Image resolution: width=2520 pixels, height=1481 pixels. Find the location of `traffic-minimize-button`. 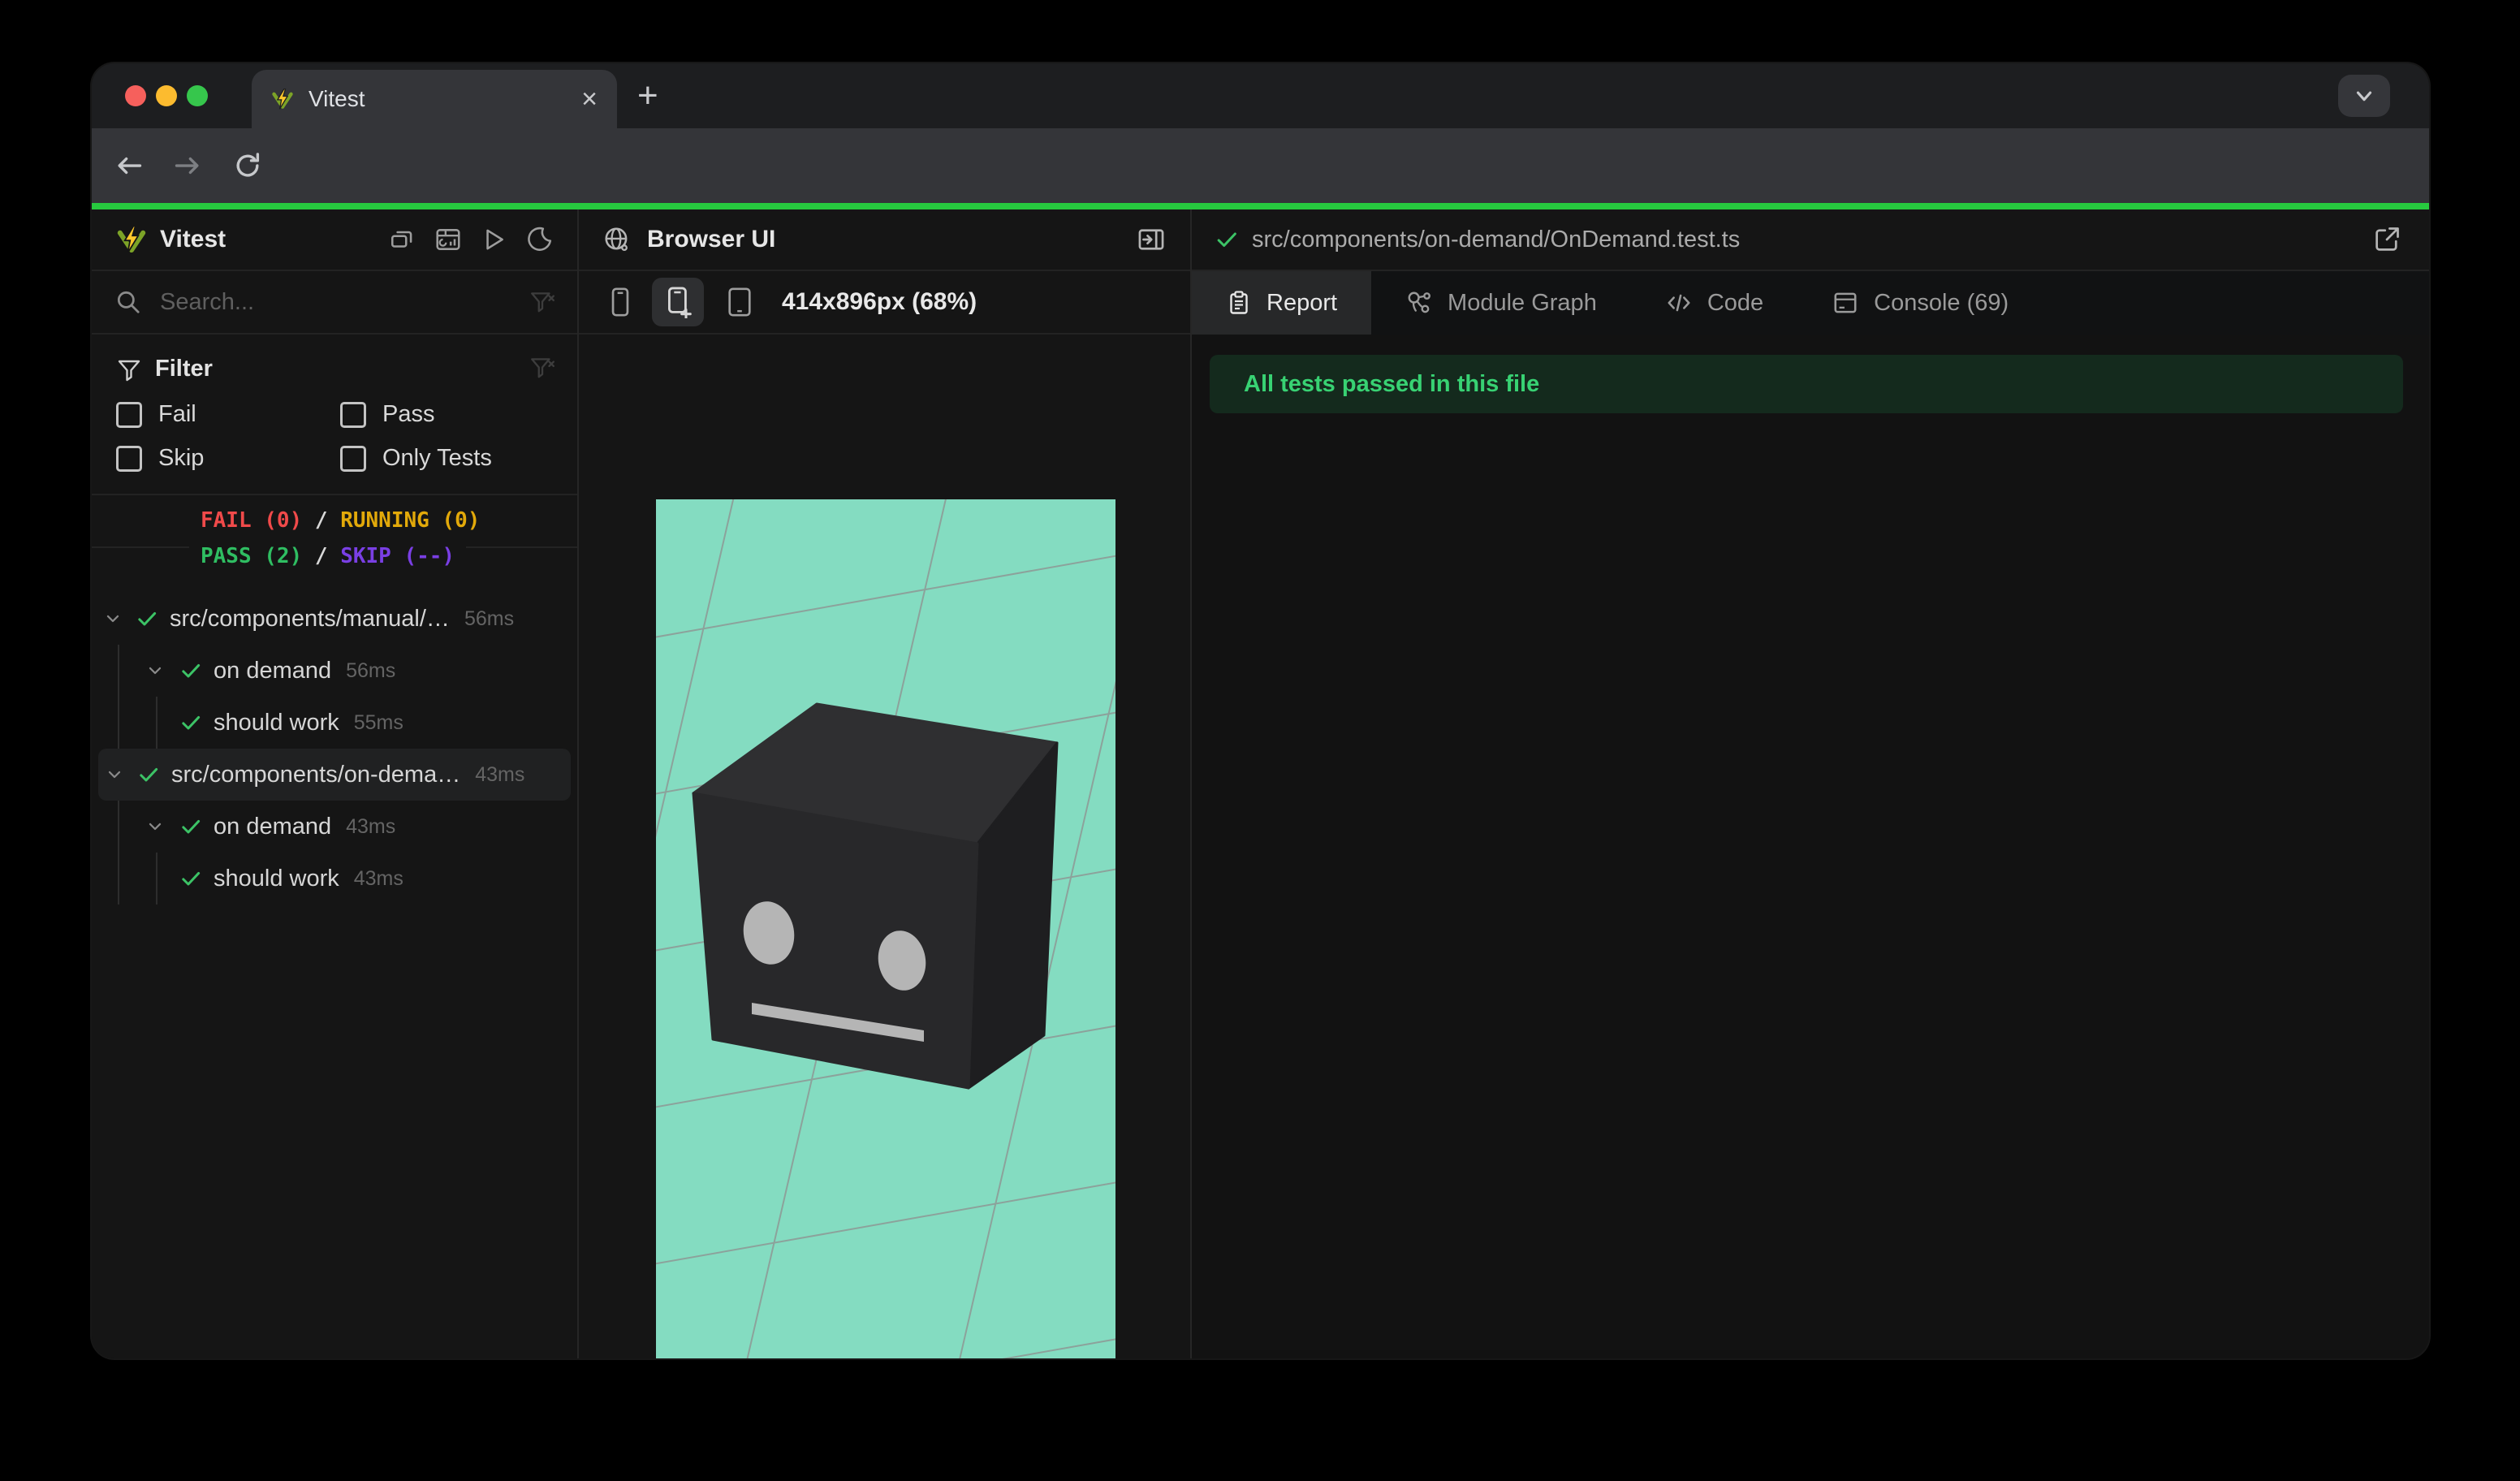

traffic-minimize-button is located at coordinates (166, 96).